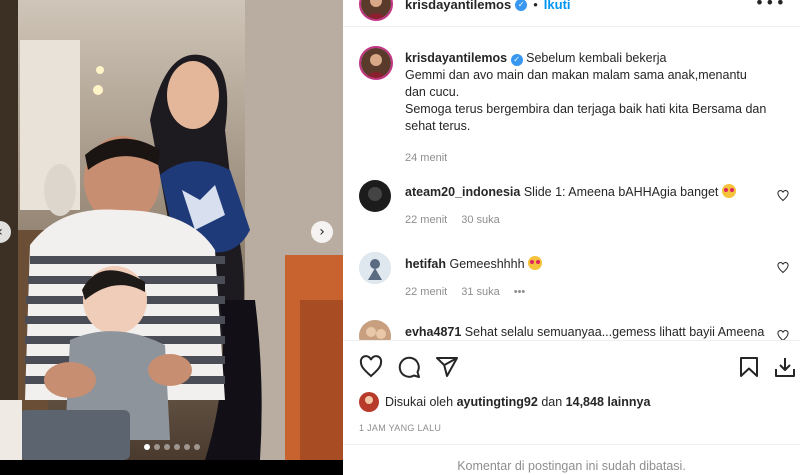 This screenshot has height=475, width=800. What do you see at coordinates (409, 367) in the screenshot?
I see `comment-icon` at bounding box center [409, 367].